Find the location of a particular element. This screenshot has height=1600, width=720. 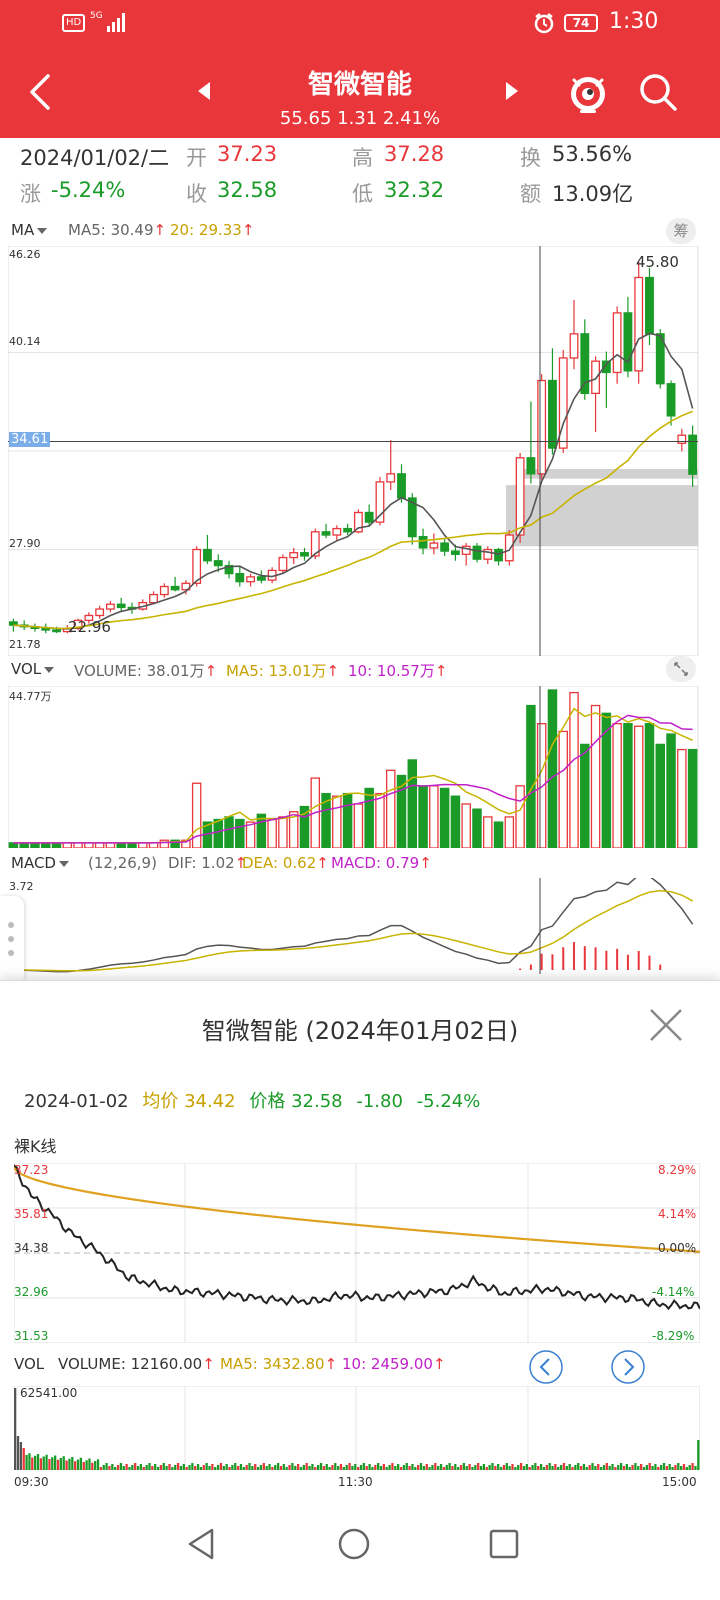

macd-chart is located at coordinates (360, 926).